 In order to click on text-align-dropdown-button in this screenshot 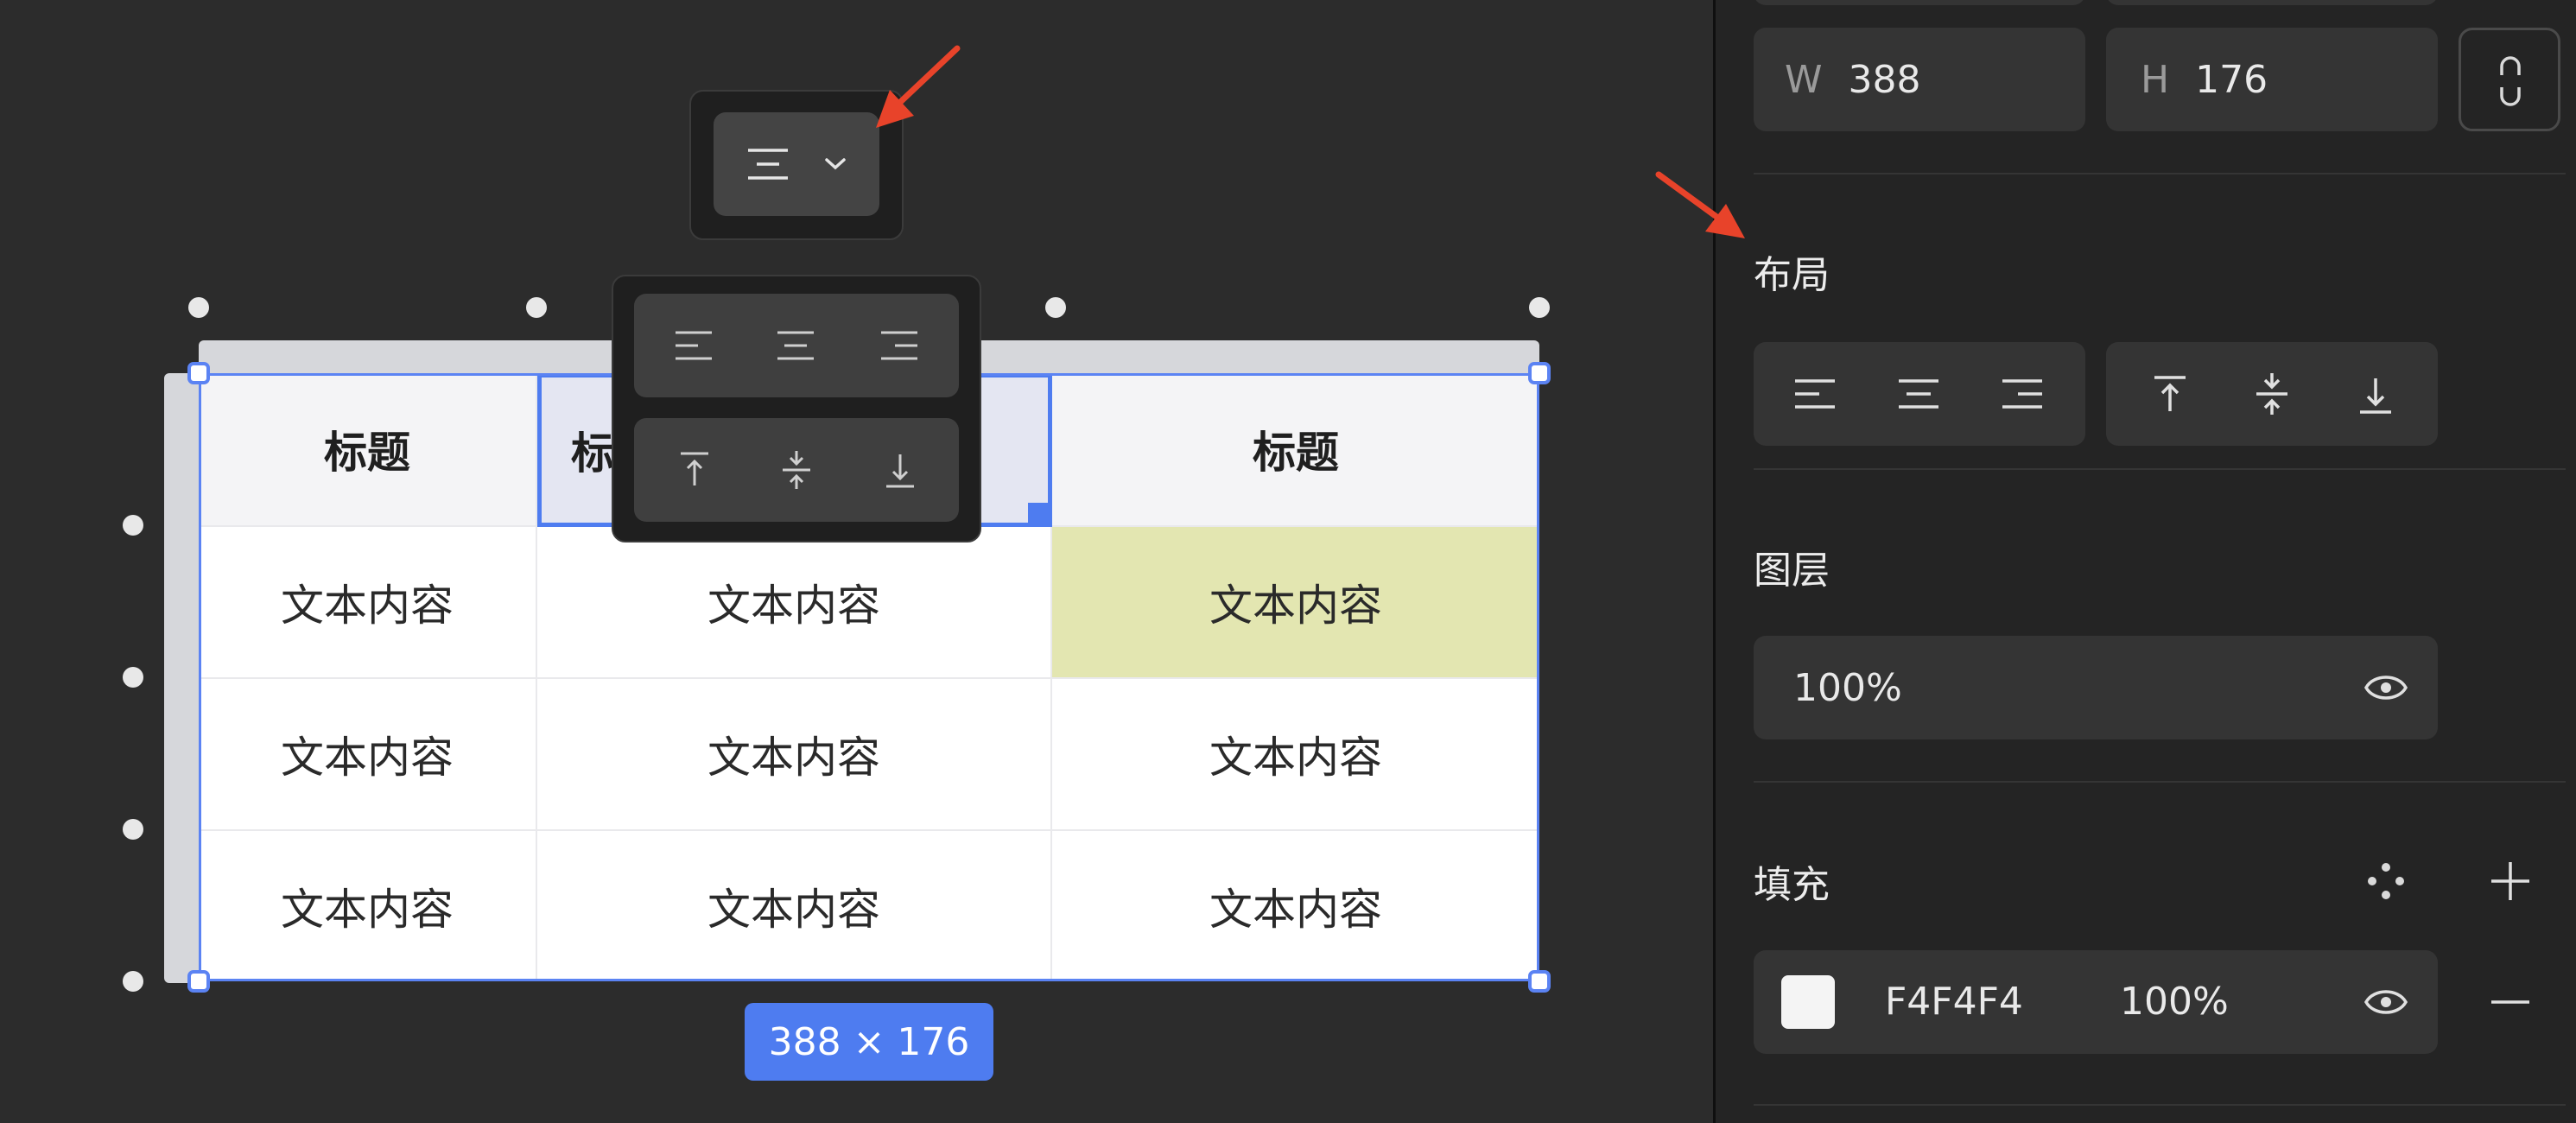, I will do `click(796, 164)`.